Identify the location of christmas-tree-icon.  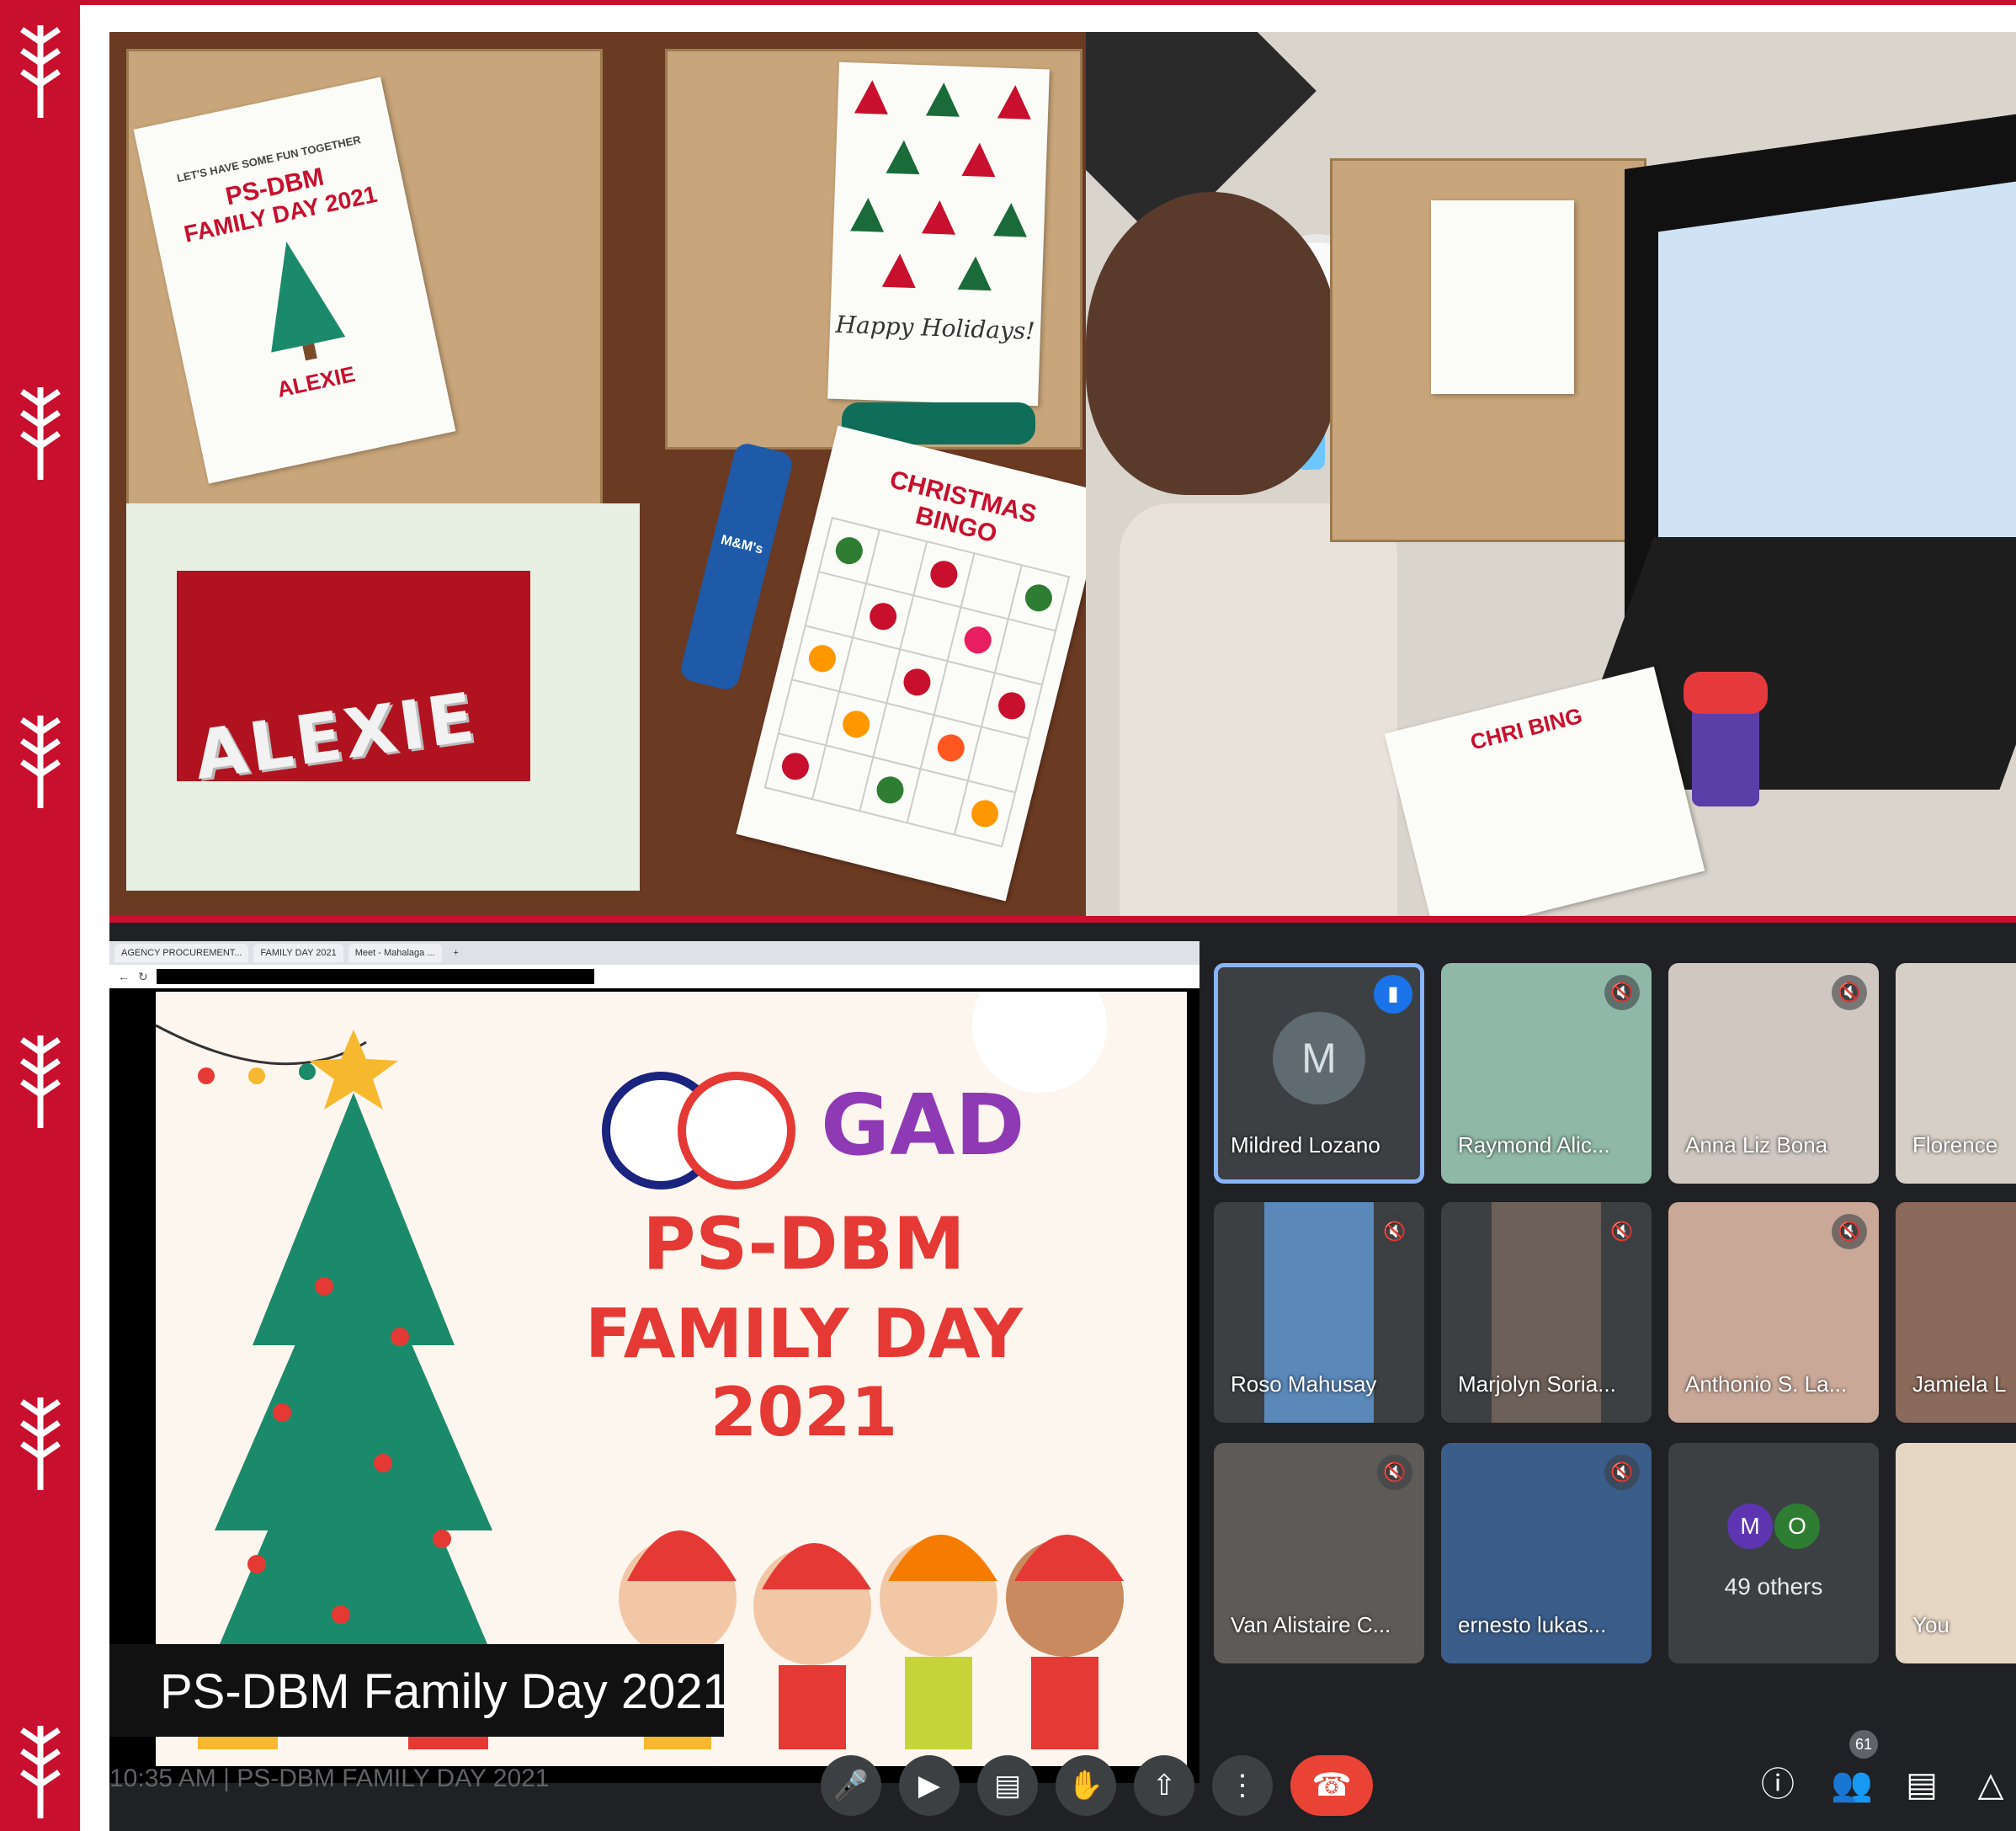
(309, 301).